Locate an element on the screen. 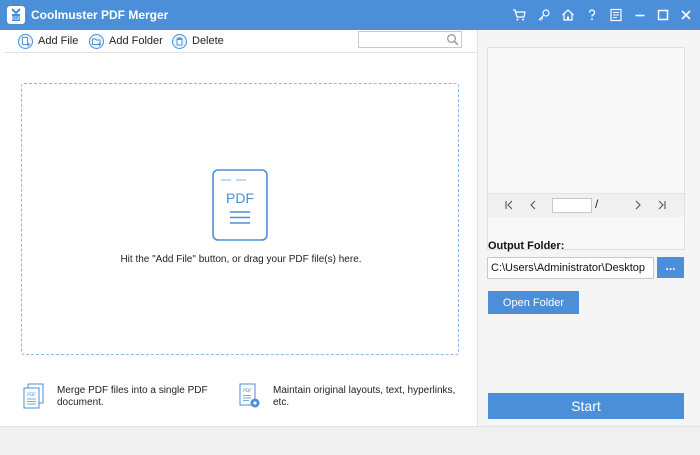 The width and height of the screenshot is (700, 455). next-page-icon is located at coordinates (638, 205).